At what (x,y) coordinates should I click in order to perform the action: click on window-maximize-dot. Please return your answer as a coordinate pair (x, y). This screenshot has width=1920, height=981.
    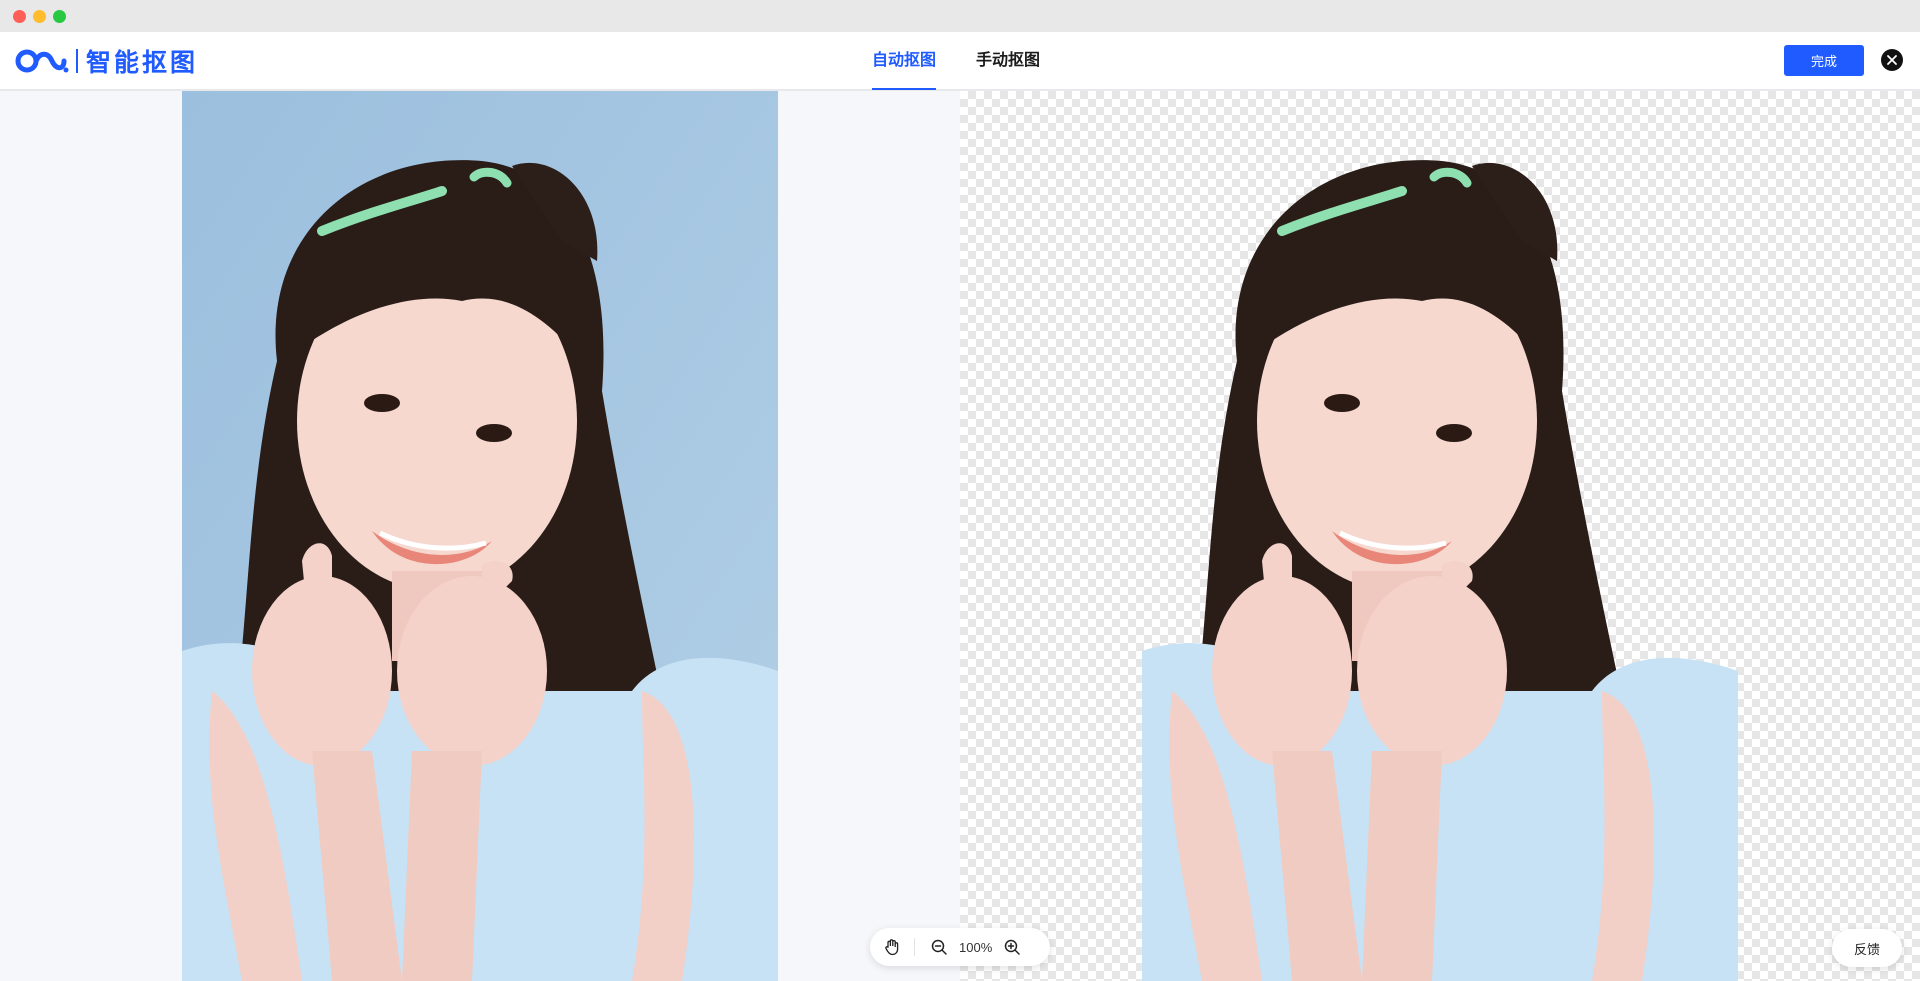
    Looking at the image, I should click on (59, 16).